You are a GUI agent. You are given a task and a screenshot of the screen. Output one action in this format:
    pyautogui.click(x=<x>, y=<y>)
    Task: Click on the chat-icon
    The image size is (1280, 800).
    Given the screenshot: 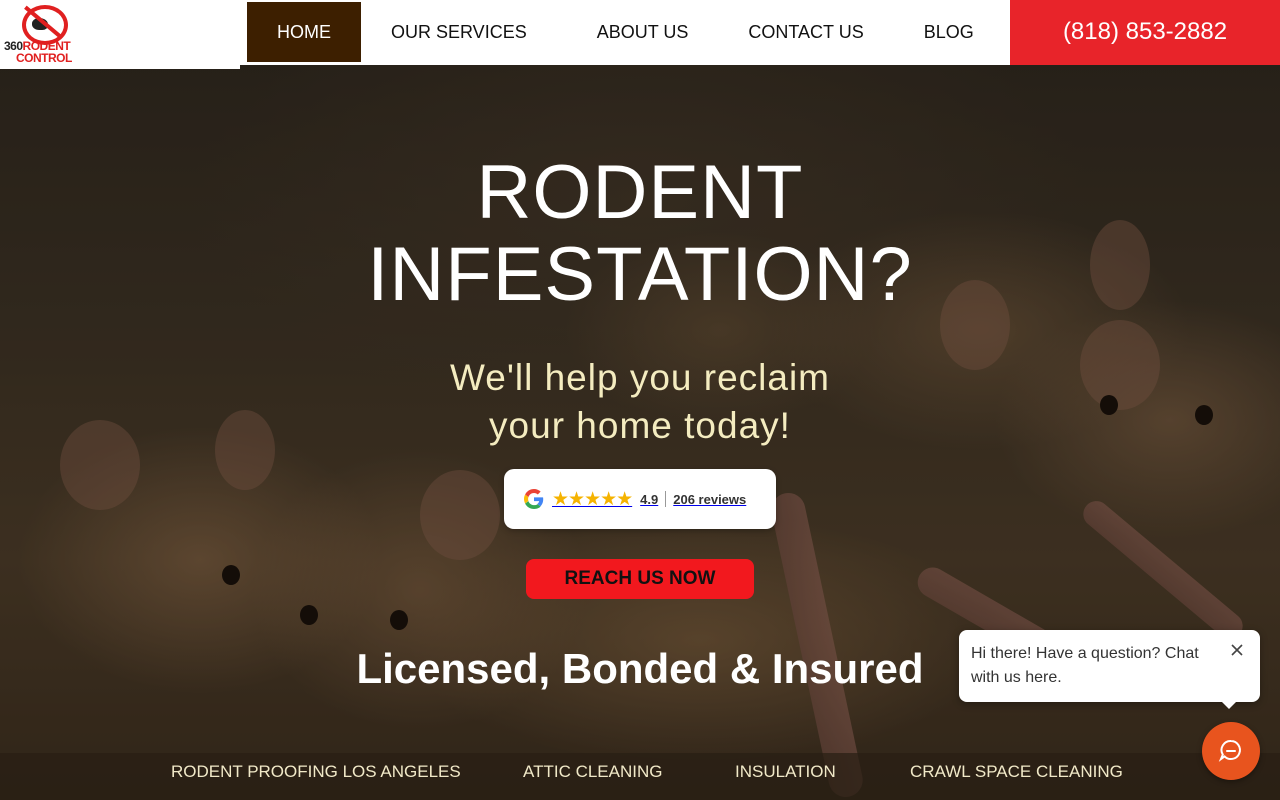 What is the action you would take?
    pyautogui.click(x=1229, y=751)
    